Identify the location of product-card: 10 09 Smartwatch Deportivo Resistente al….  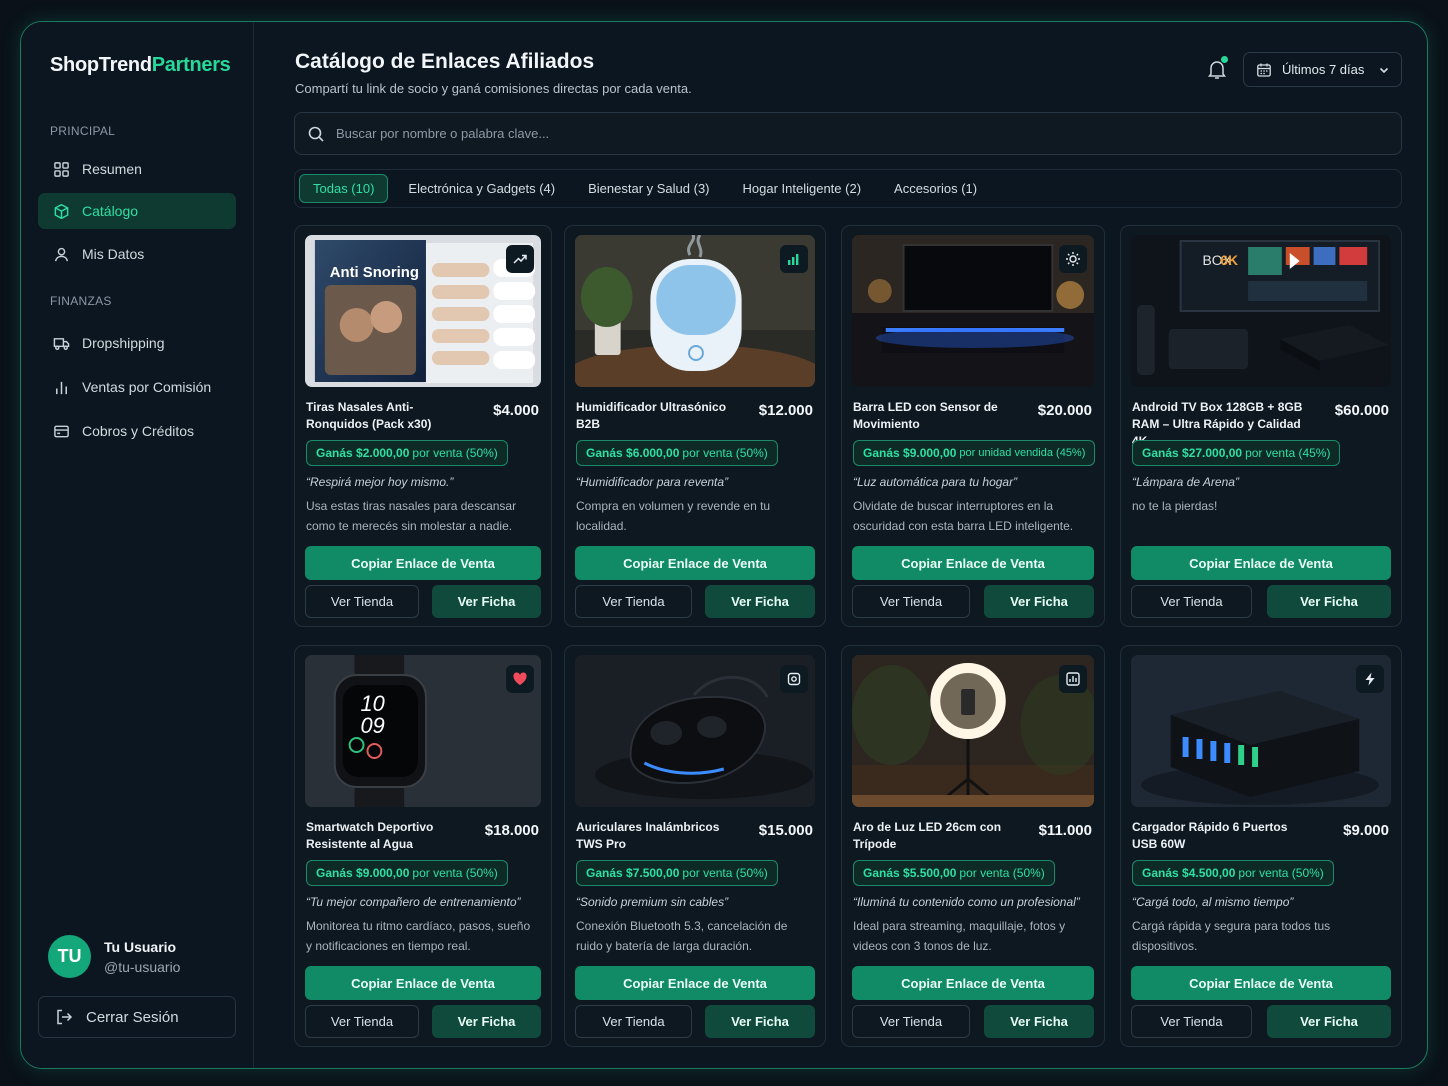
(423, 846).